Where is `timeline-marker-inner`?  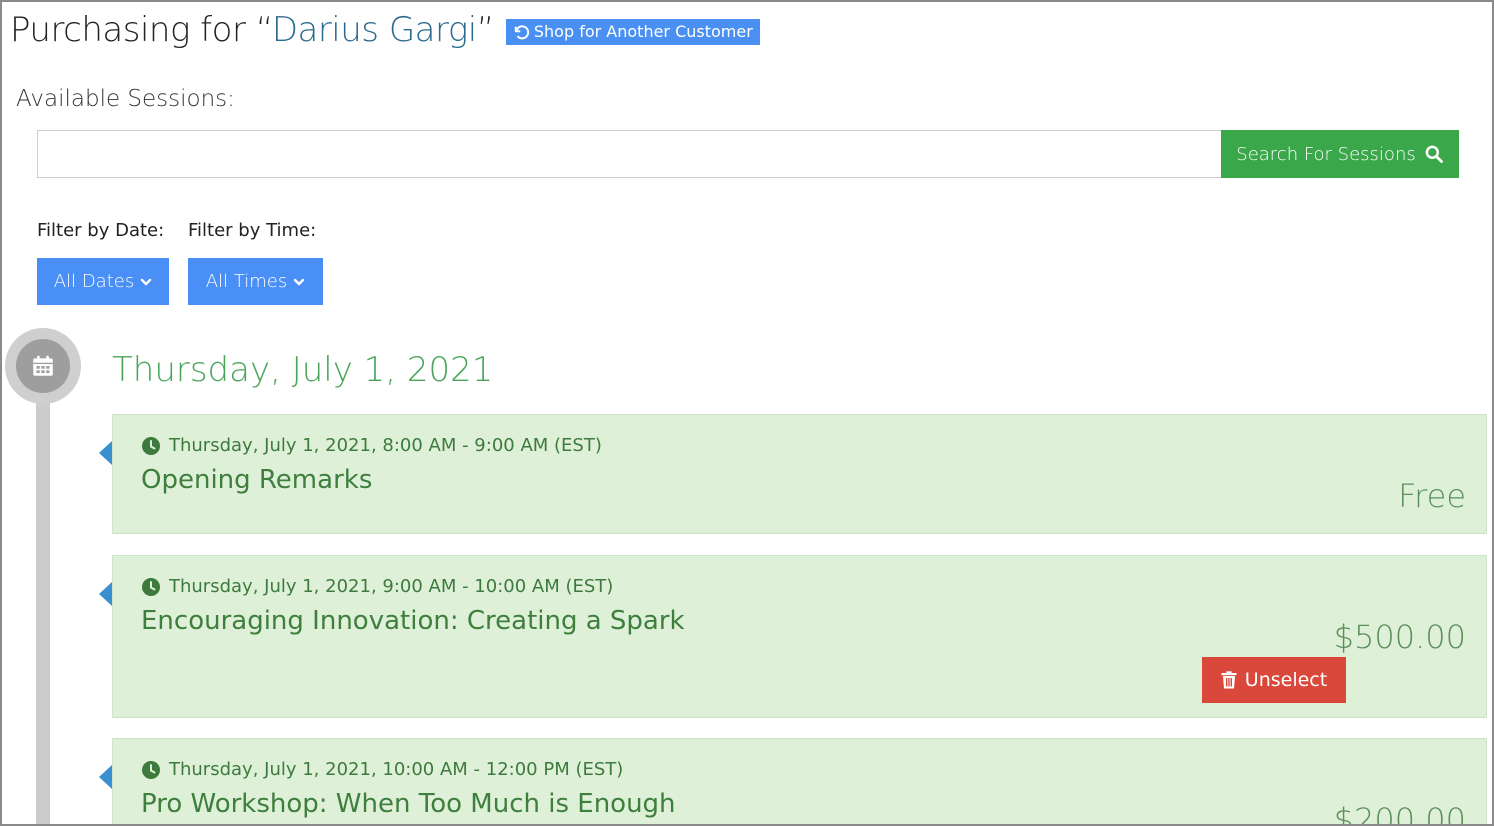 timeline-marker-inner is located at coordinates (43, 366).